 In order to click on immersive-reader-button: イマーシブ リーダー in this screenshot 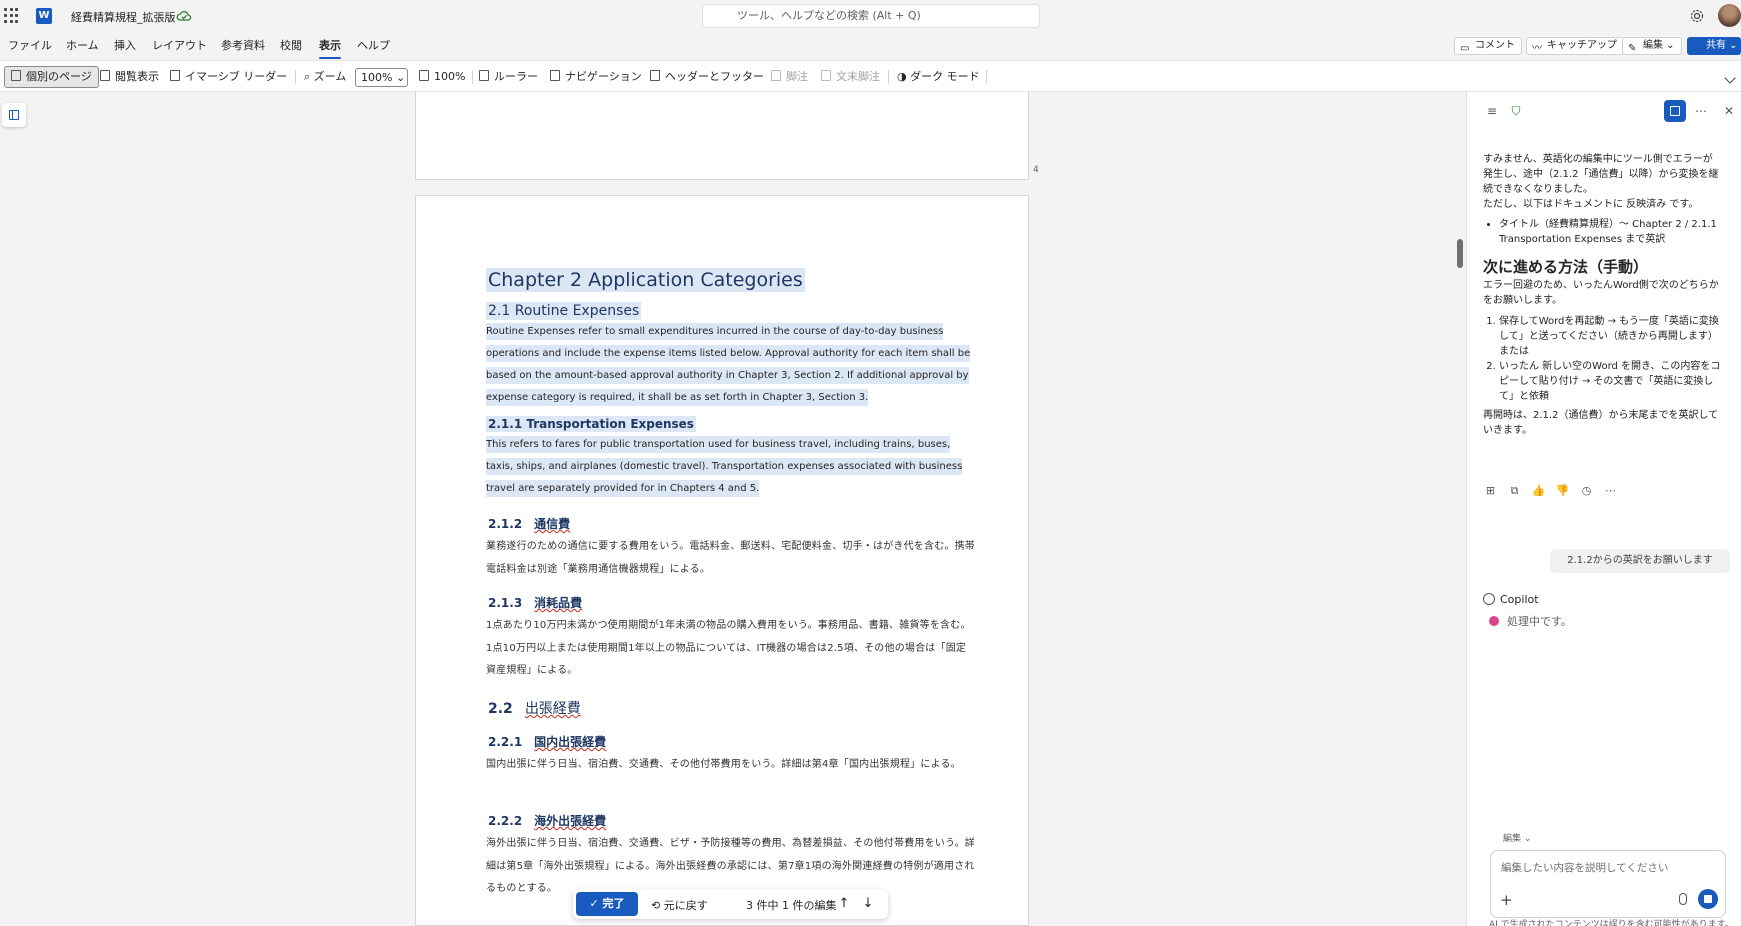, I will do `click(228, 77)`.